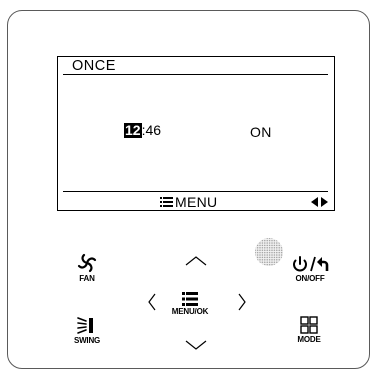 This screenshot has width=378, height=378. I want to click on timer-minute: 46, so click(153, 130).